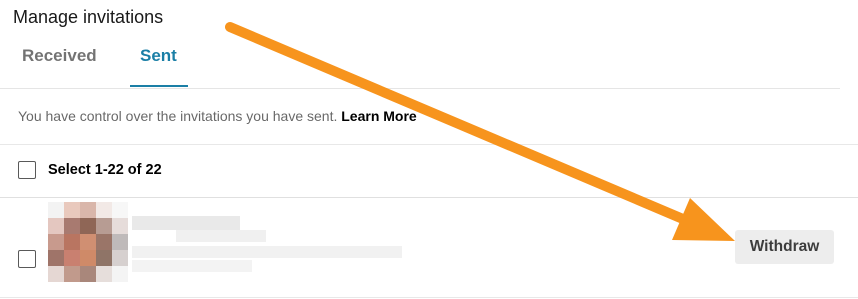 Image resolution: width=858 pixels, height=299 pixels. What do you see at coordinates (429, 297) in the screenshot?
I see `row-divider` at bounding box center [429, 297].